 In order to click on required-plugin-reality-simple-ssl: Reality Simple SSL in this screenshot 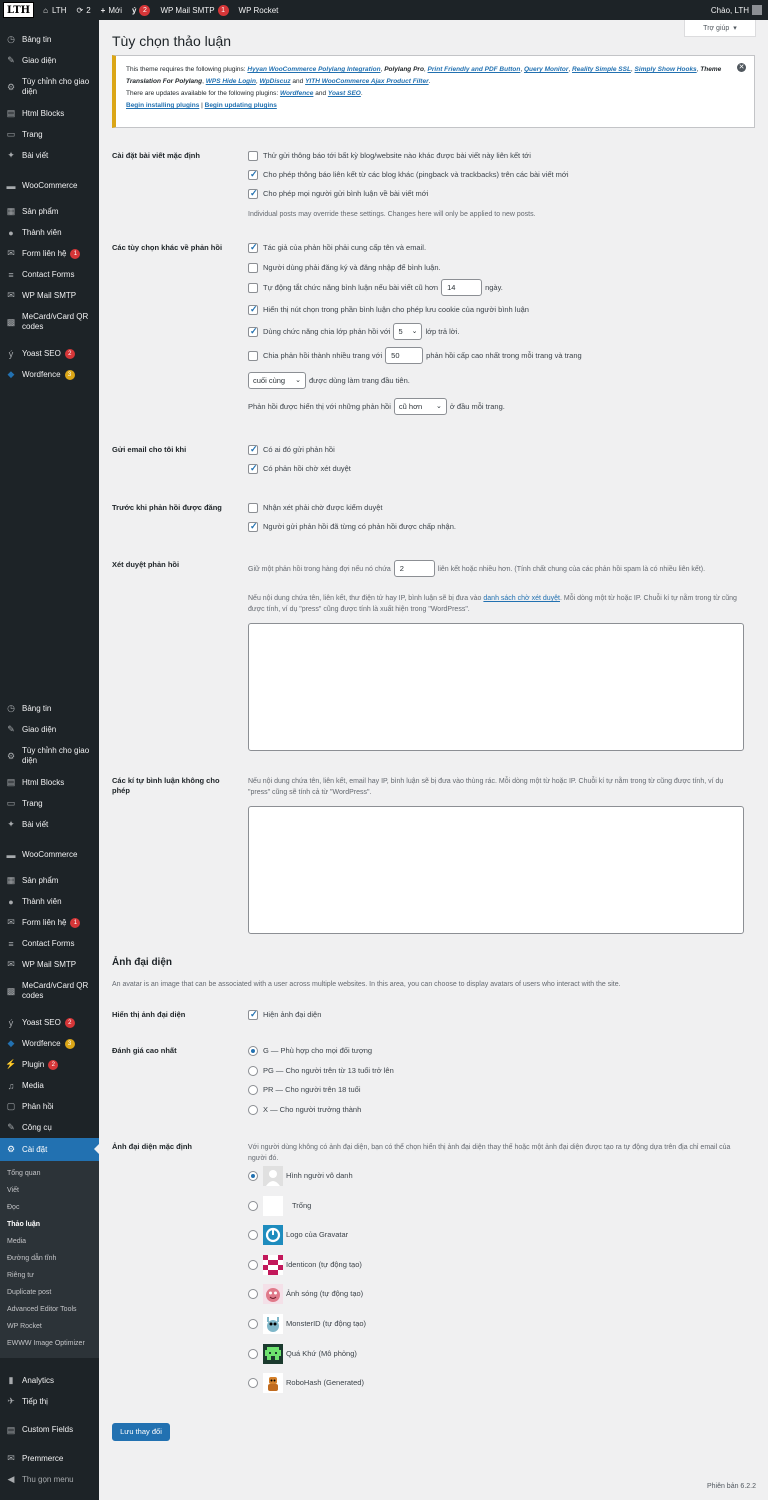, I will do `click(601, 69)`.